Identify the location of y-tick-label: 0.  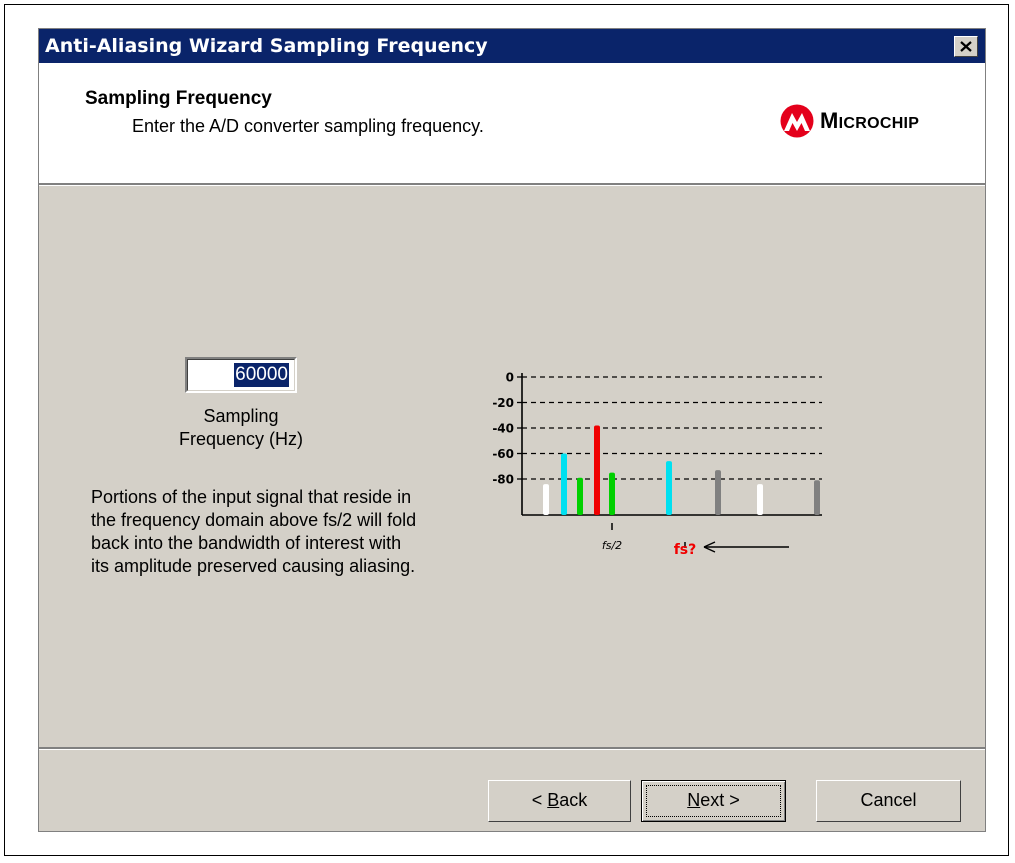
(510, 378).